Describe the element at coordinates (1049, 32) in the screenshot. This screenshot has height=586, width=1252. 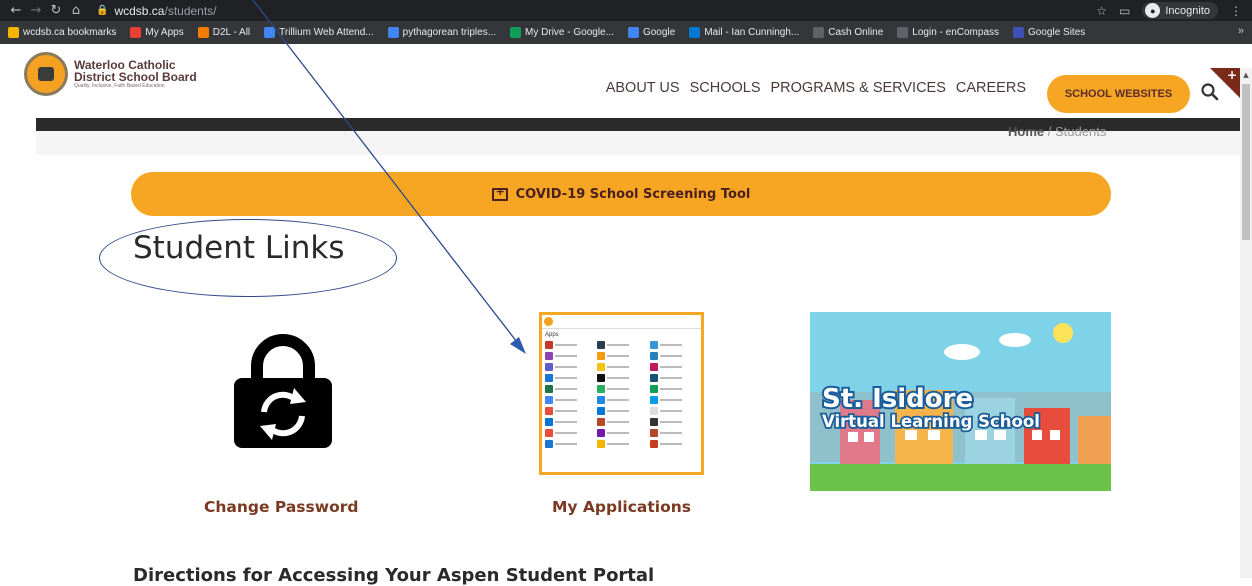
I see `bookmark-item: Google Sites` at that location.